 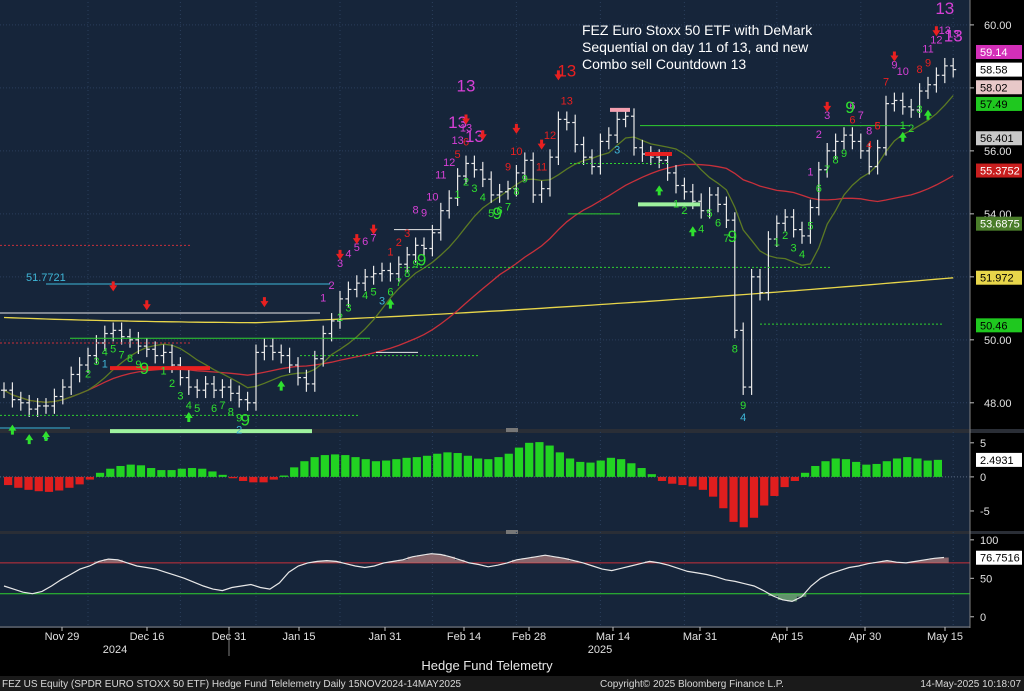 What do you see at coordinates (998, 341) in the screenshot?
I see `price-axis-label: 50.00` at bounding box center [998, 341].